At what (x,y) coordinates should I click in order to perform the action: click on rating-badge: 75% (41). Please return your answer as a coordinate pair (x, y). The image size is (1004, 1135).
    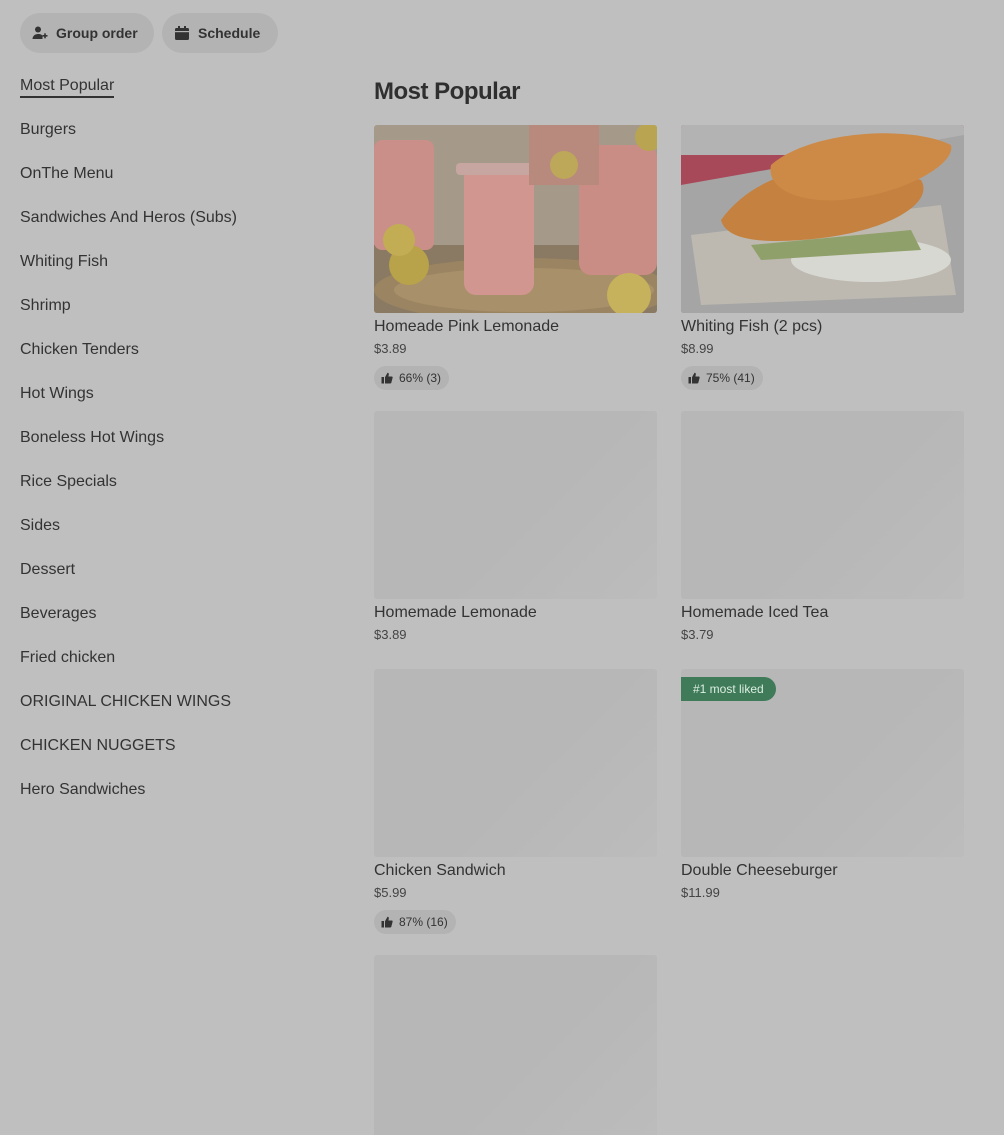
    Looking at the image, I should click on (722, 378).